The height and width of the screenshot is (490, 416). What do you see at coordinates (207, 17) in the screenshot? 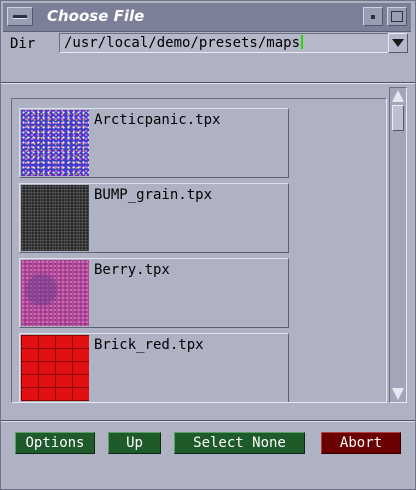
I see `title-bar: Choose File` at bounding box center [207, 17].